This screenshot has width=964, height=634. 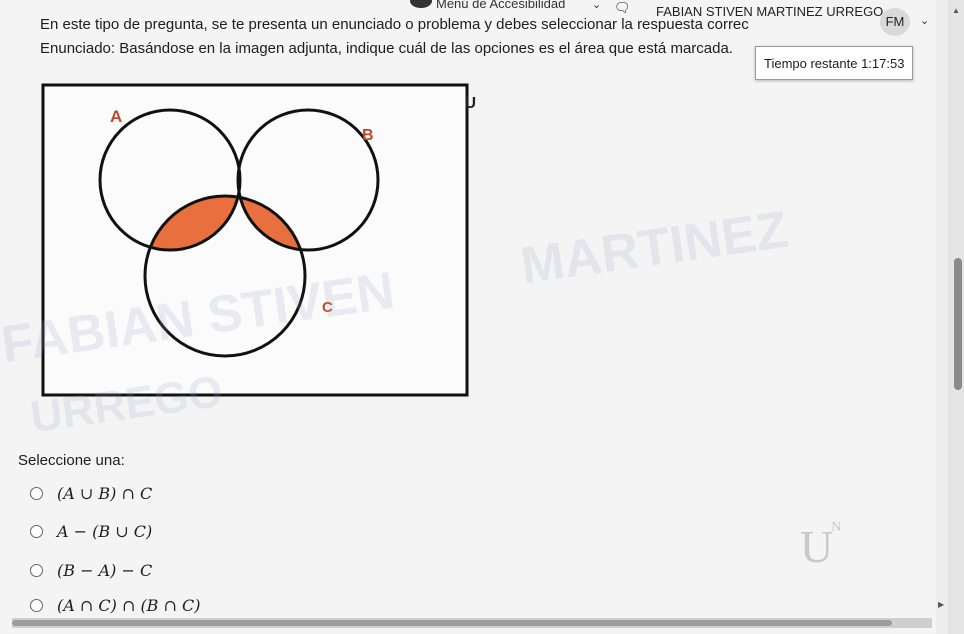 I want to click on horizontal-scrollbar, so click(x=472, y=623).